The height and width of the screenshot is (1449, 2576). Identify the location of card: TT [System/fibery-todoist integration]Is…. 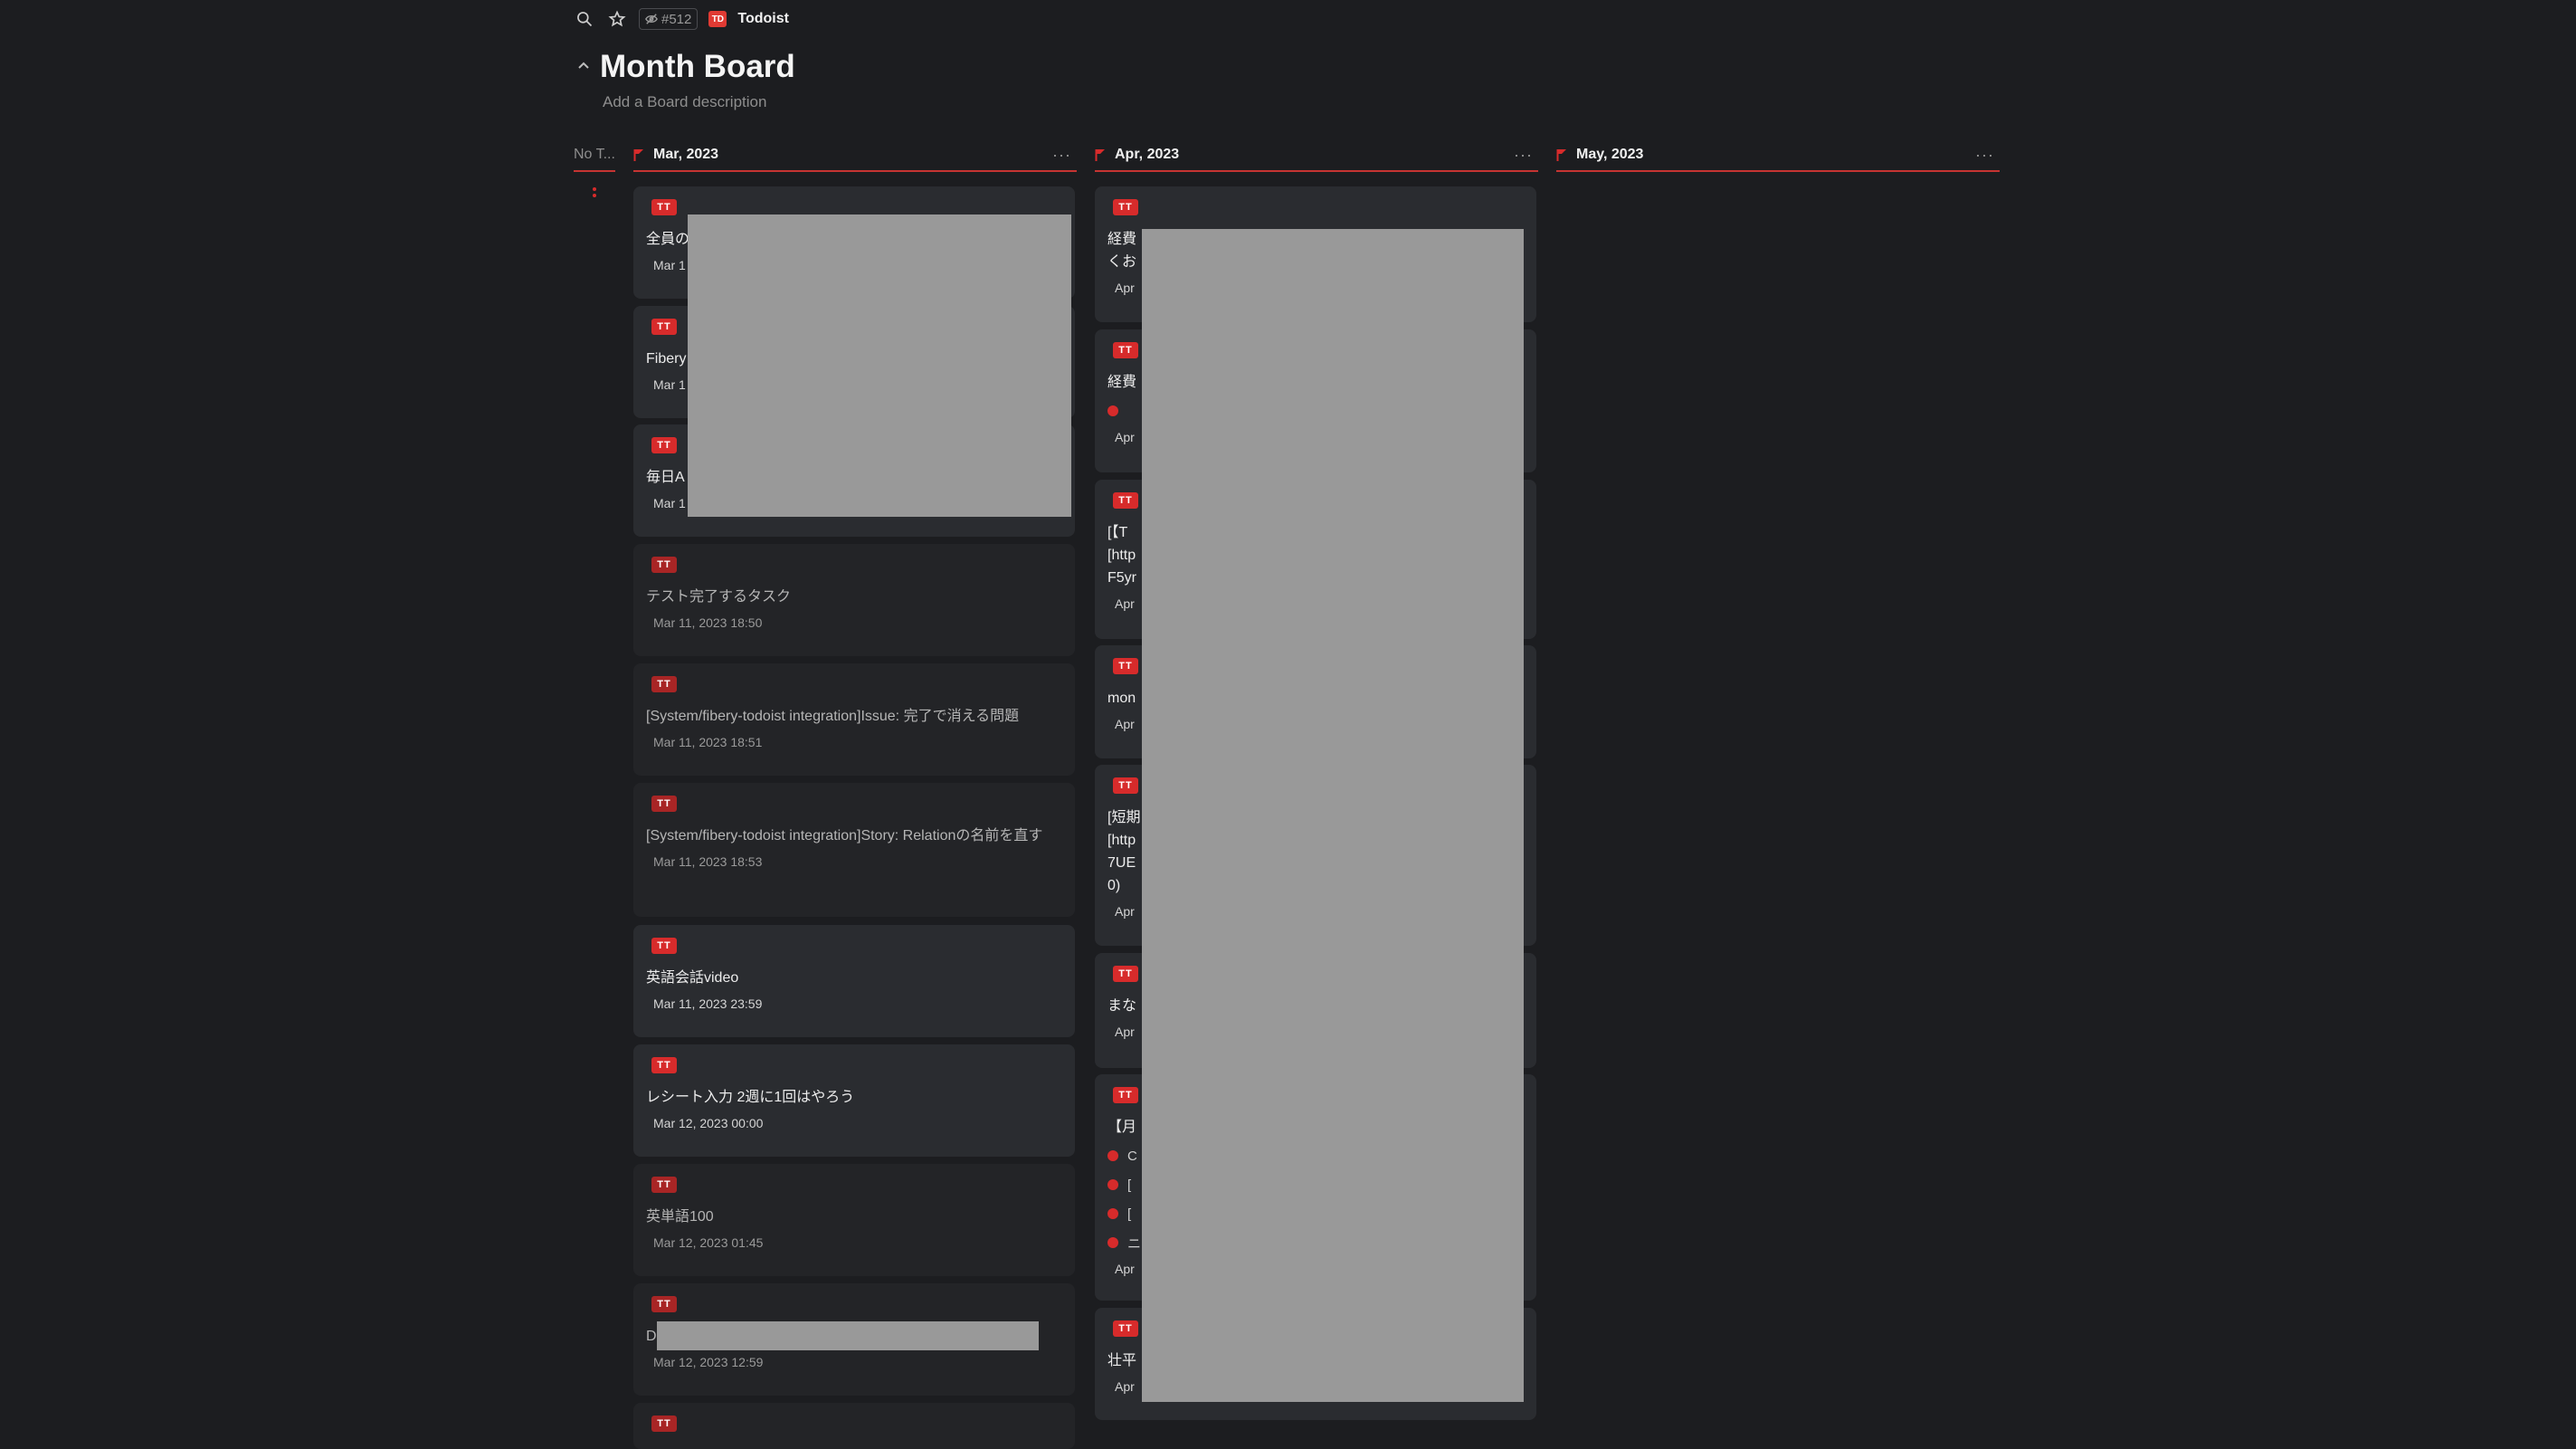
(854, 719).